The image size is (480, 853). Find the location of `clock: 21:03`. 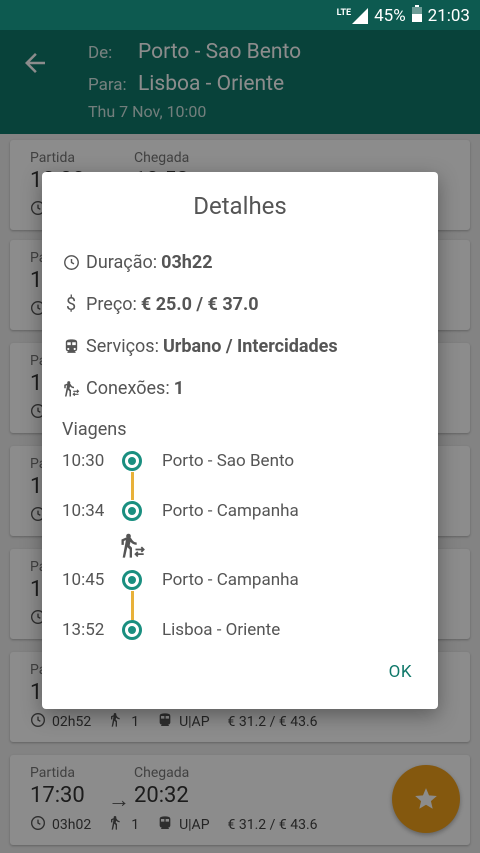

clock: 21:03 is located at coordinates (448, 16).